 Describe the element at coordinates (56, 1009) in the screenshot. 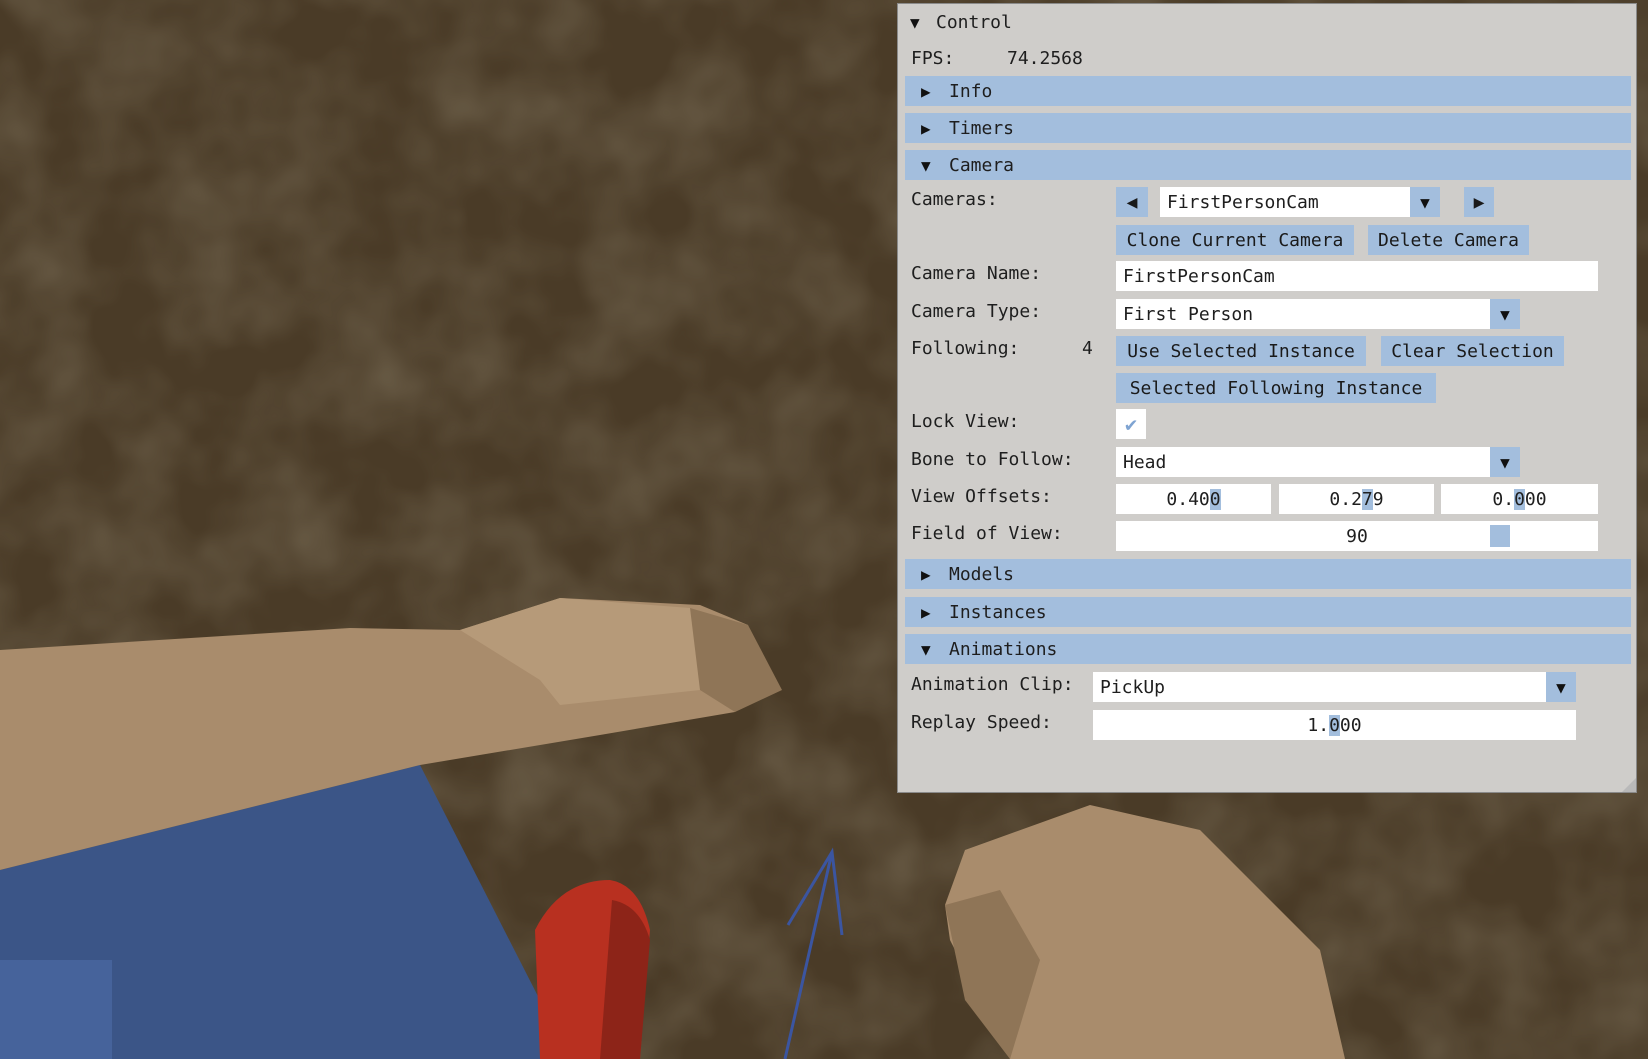

I see `blue-block-face` at that location.